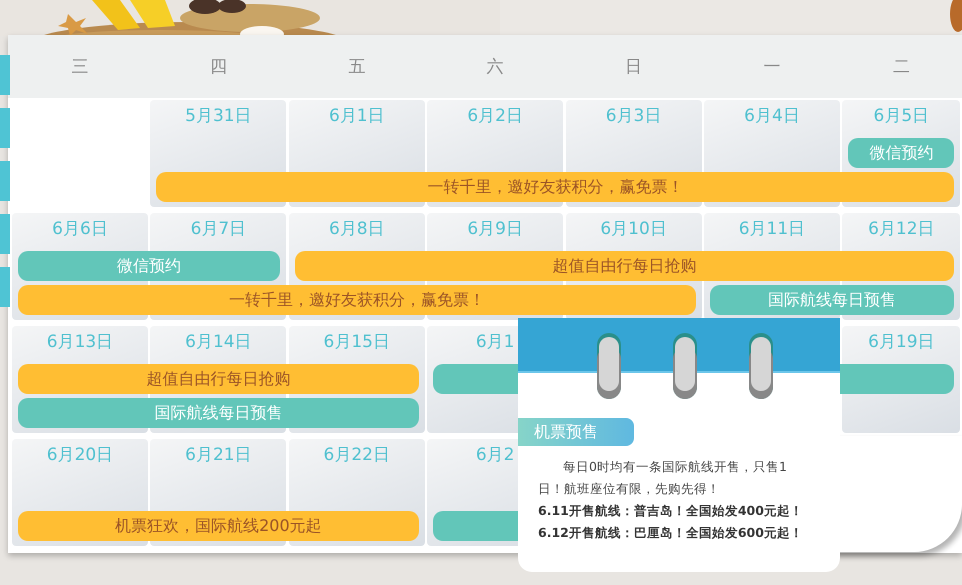 The image size is (962, 585). I want to click on weekday-label: 二, so click(901, 67).